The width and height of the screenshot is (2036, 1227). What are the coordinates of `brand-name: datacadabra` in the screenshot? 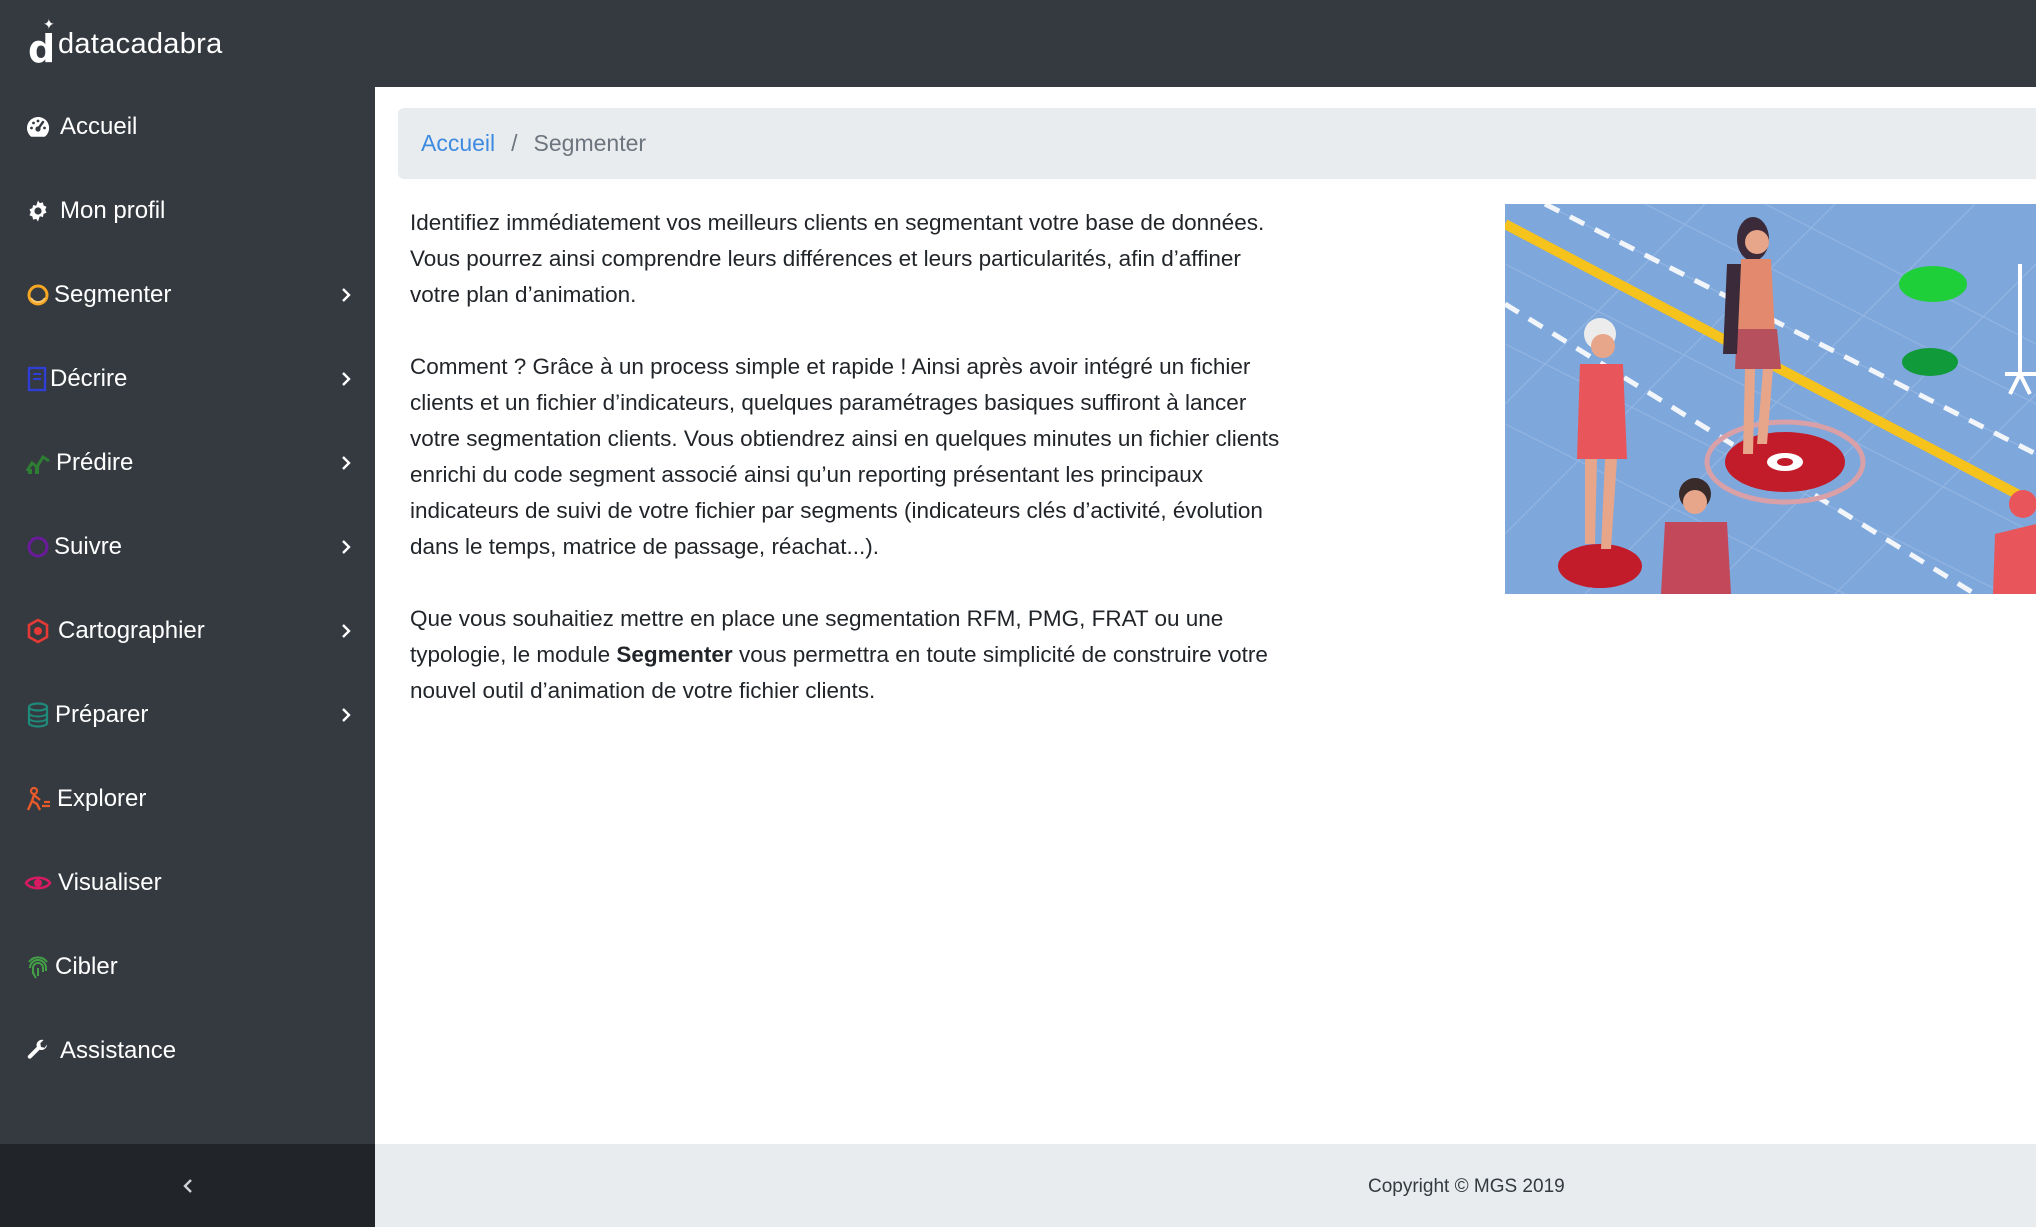 It's located at (140, 43).